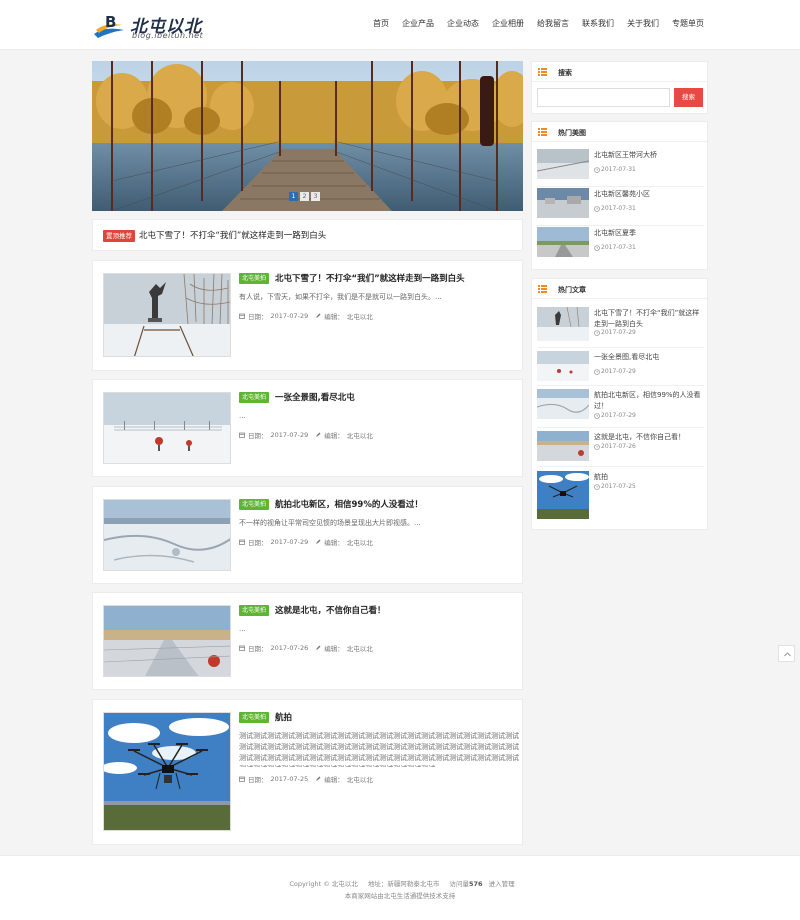  Describe the element at coordinates (688, 97) in the screenshot. I see `search-button: 搜索` at that location.